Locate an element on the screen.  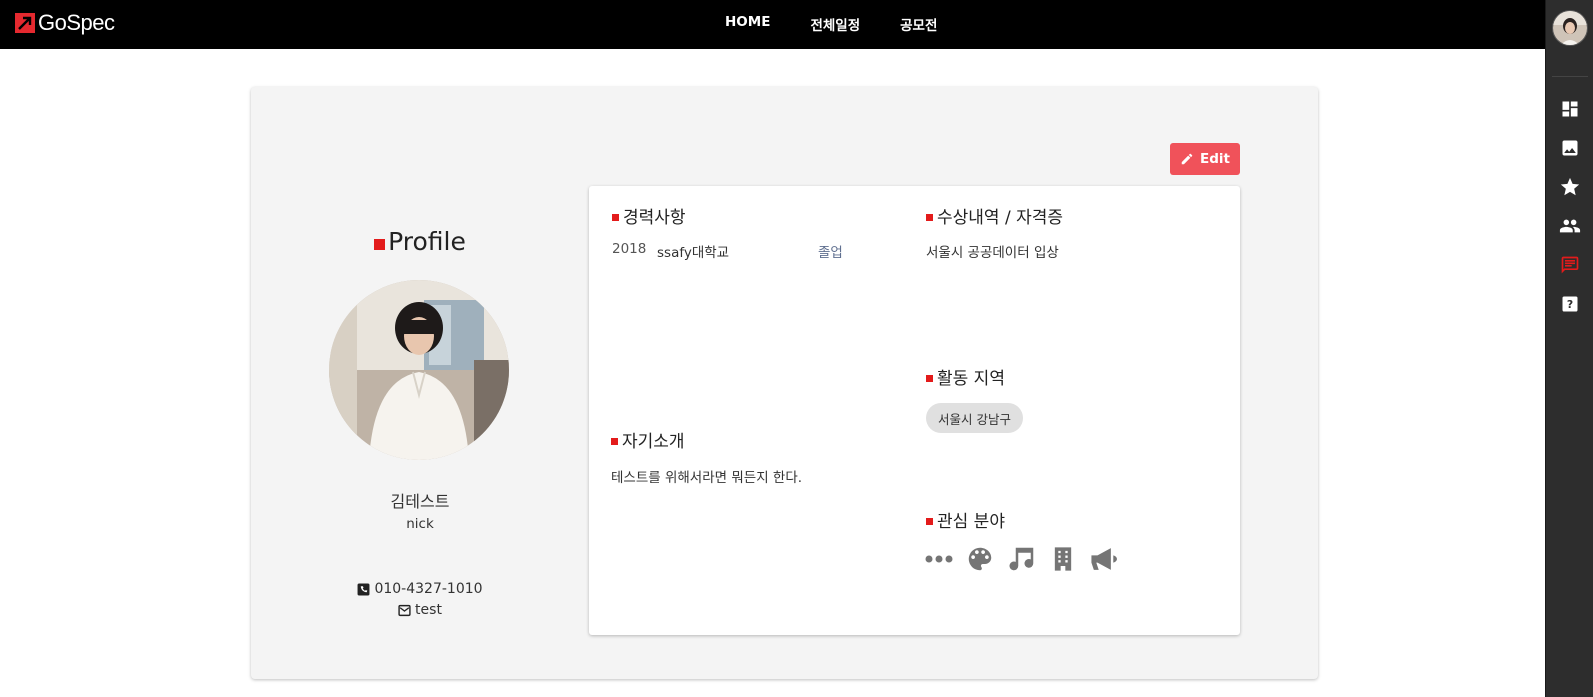
logo-arrow-icon is located at coordinates (25, 23).